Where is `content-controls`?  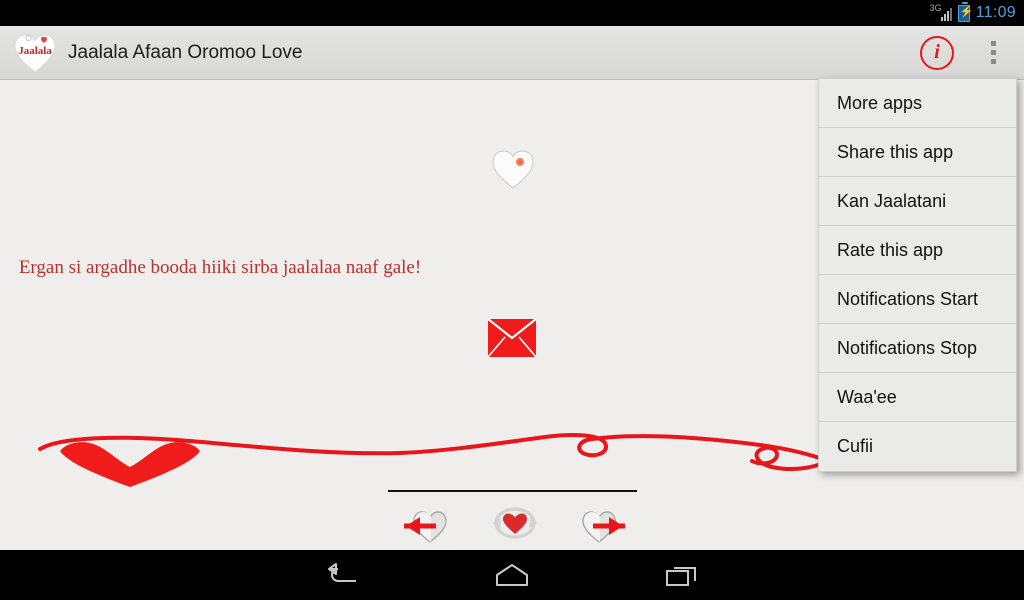 content-controls is located at coordinates (515, 525).